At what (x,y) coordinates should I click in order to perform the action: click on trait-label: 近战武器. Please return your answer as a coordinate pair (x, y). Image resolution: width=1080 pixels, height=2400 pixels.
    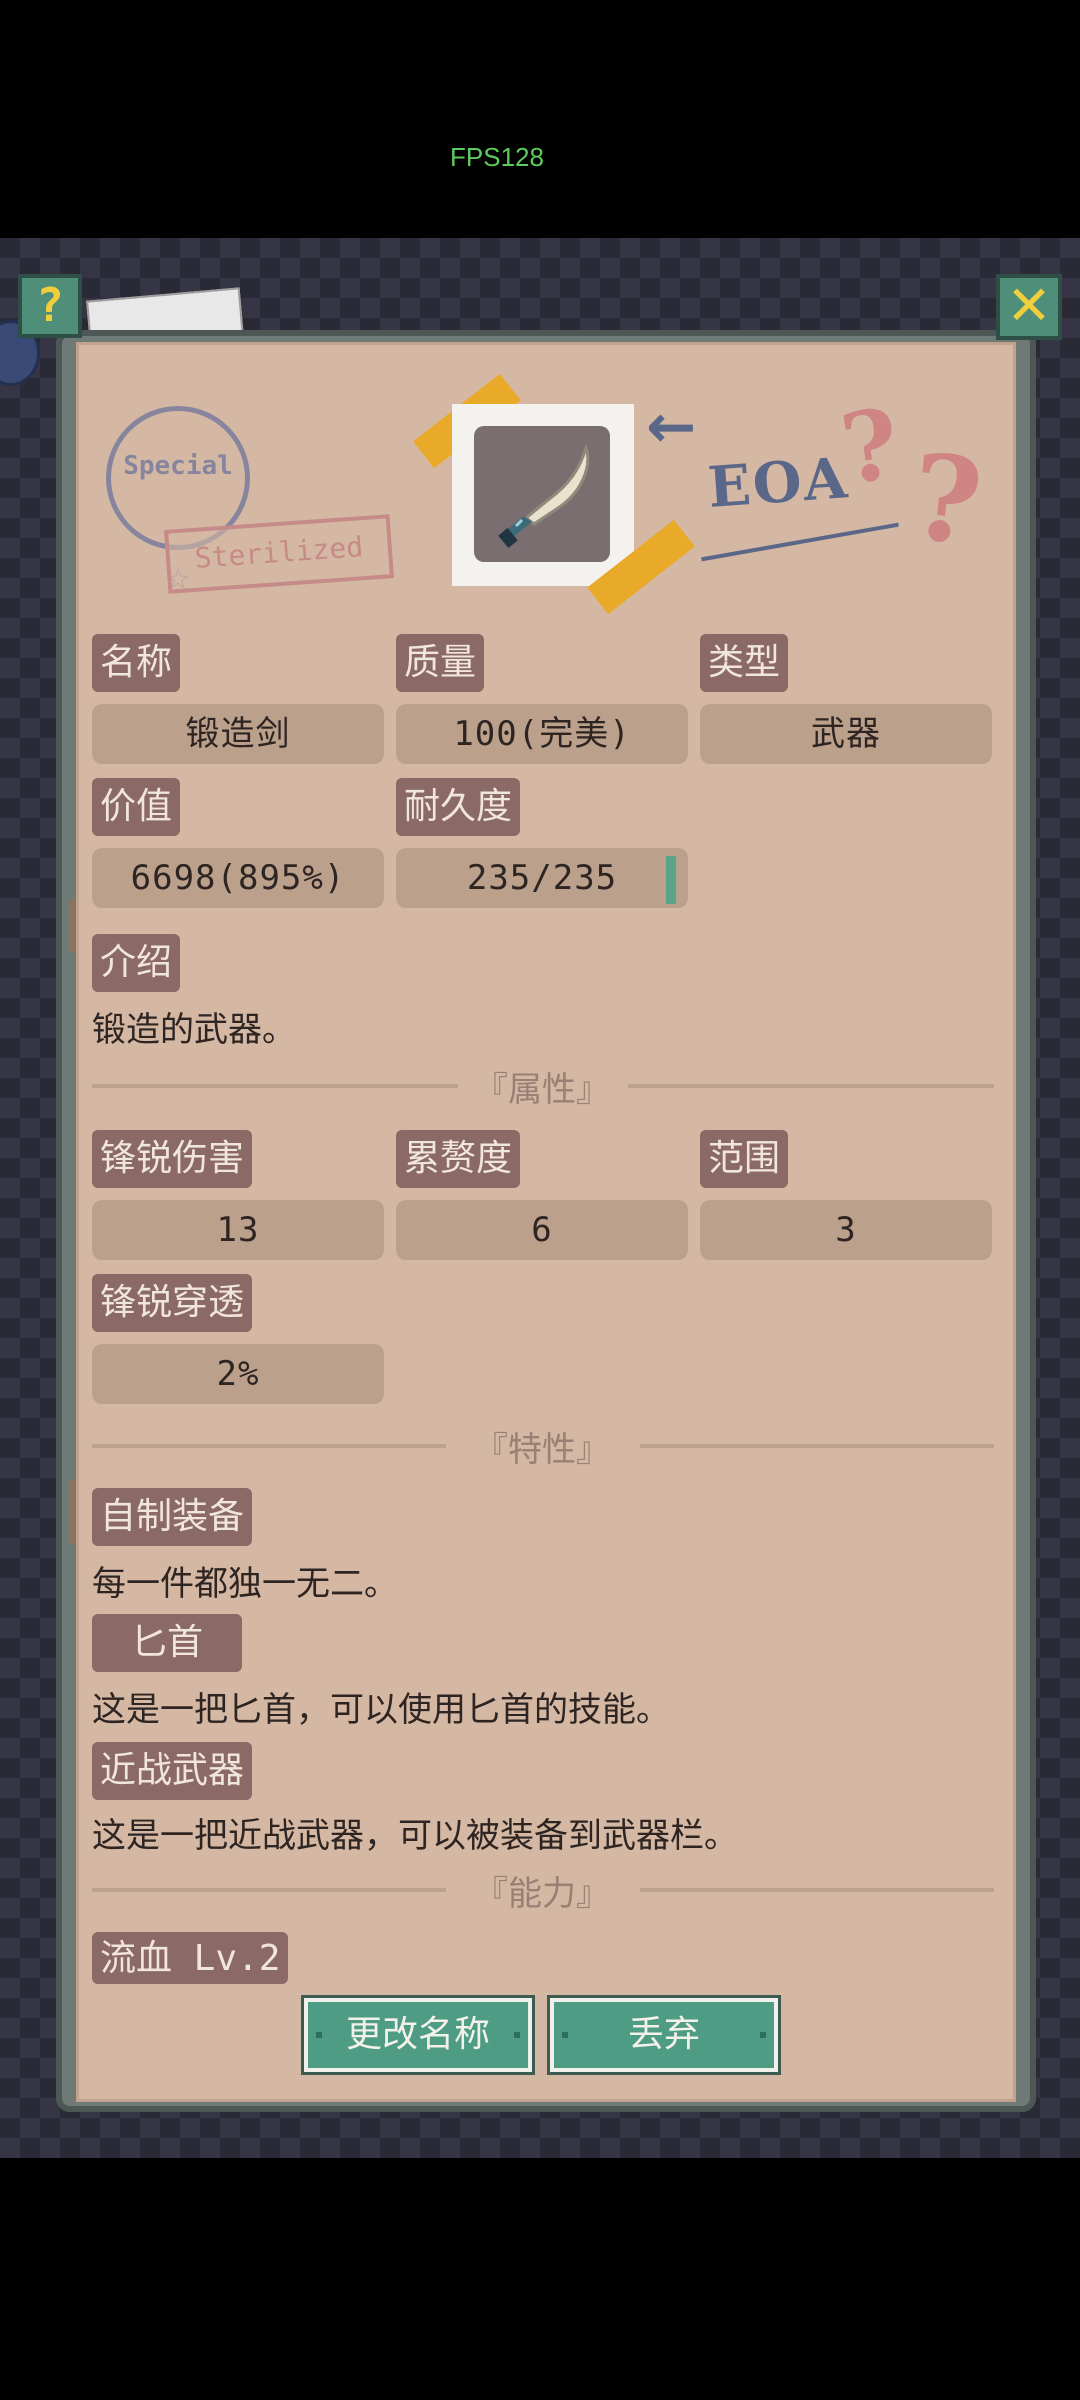
    Looking at the image, I should click on (172, 1771).